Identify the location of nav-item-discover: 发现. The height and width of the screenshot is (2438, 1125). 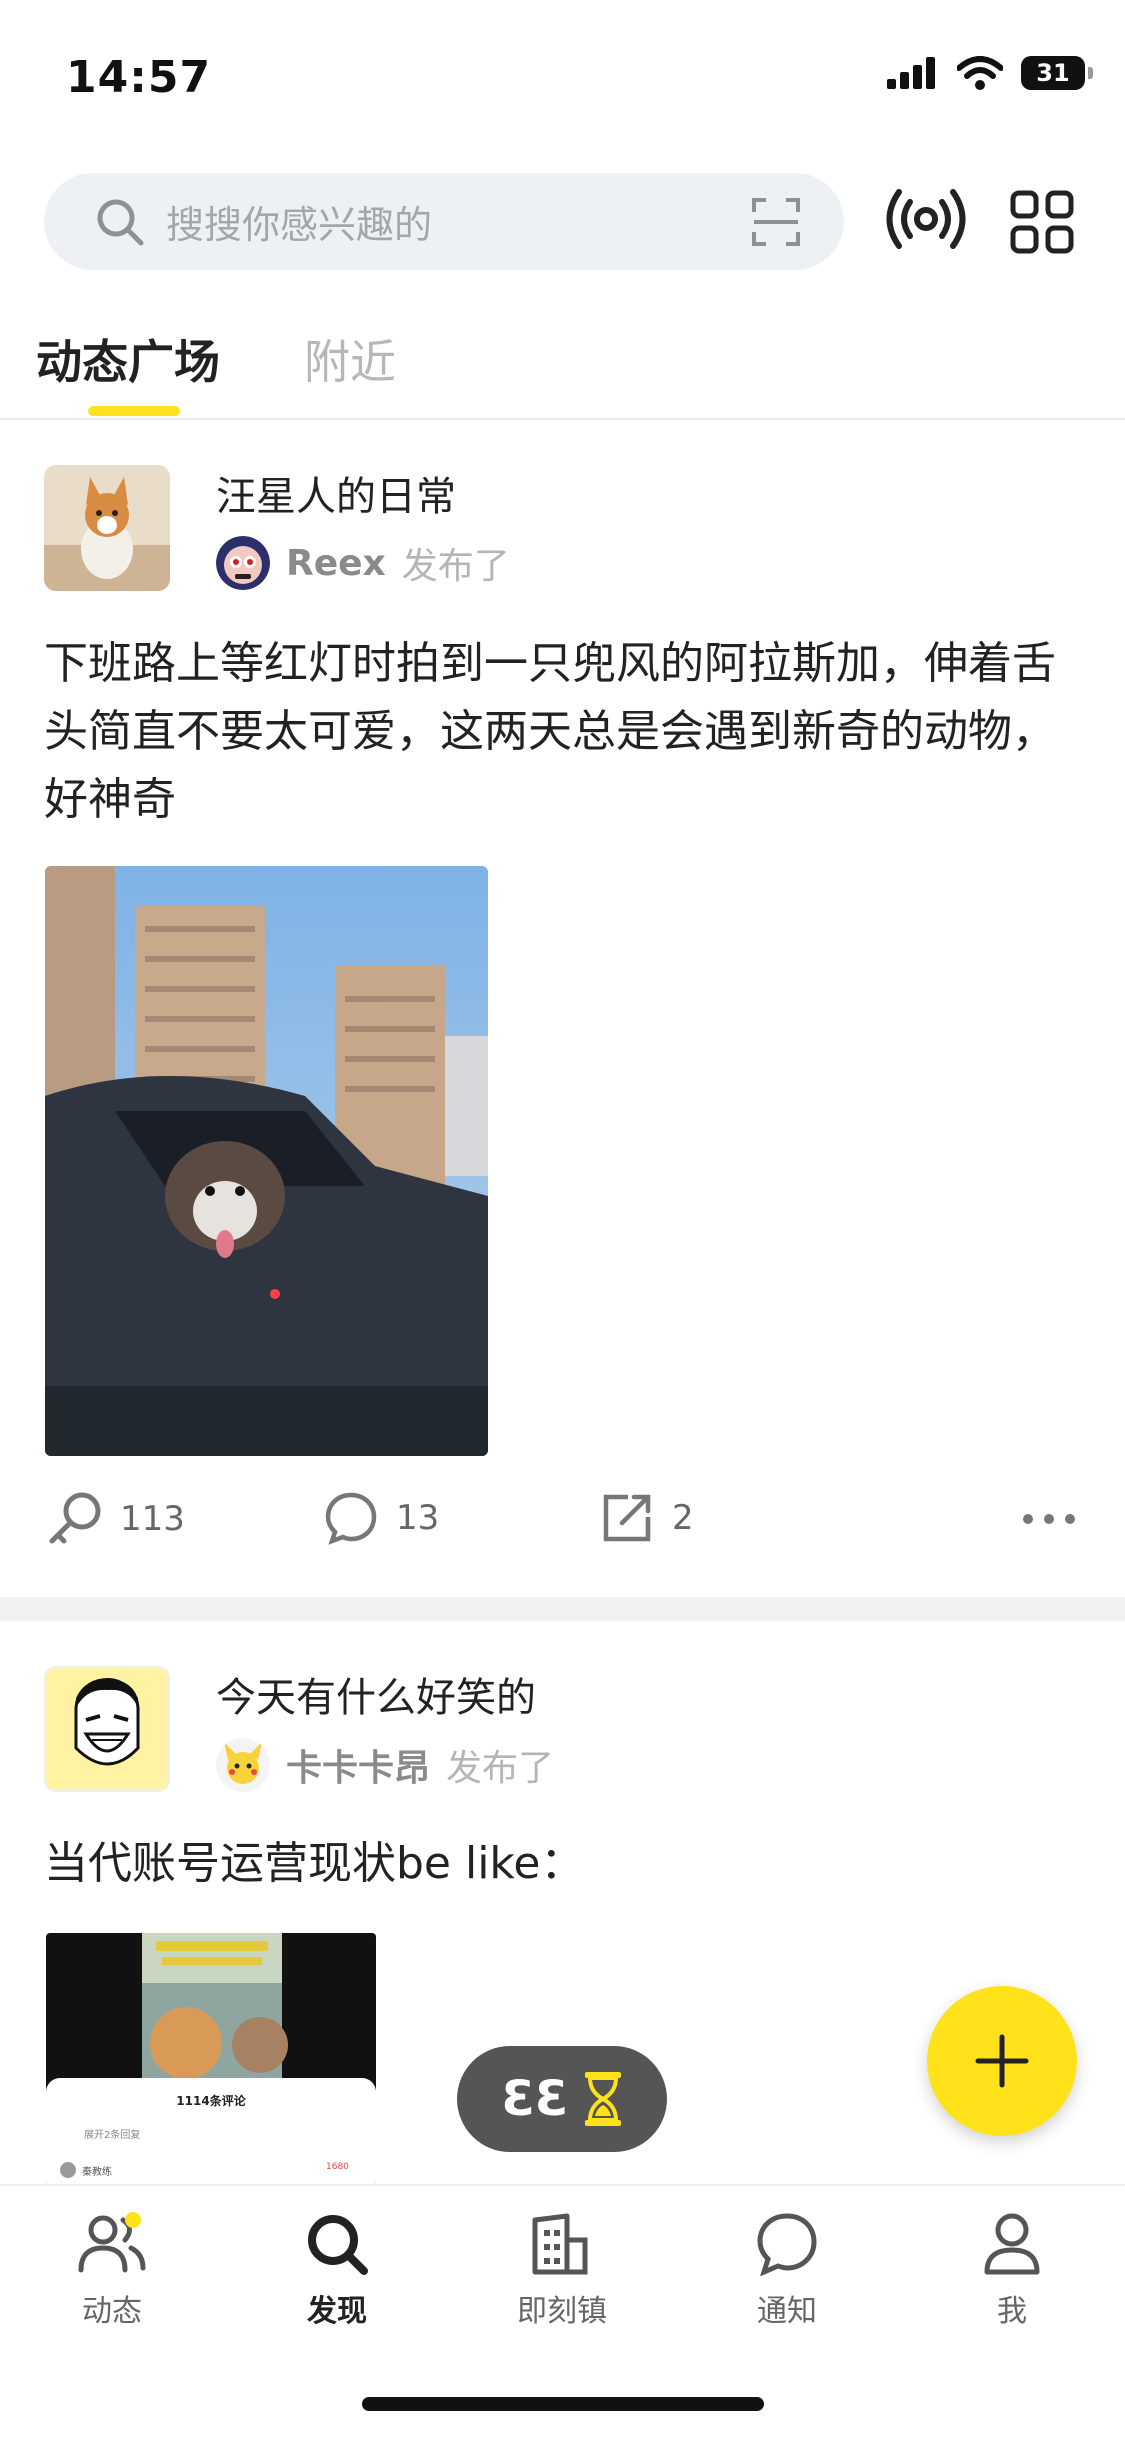
(337, 2271).